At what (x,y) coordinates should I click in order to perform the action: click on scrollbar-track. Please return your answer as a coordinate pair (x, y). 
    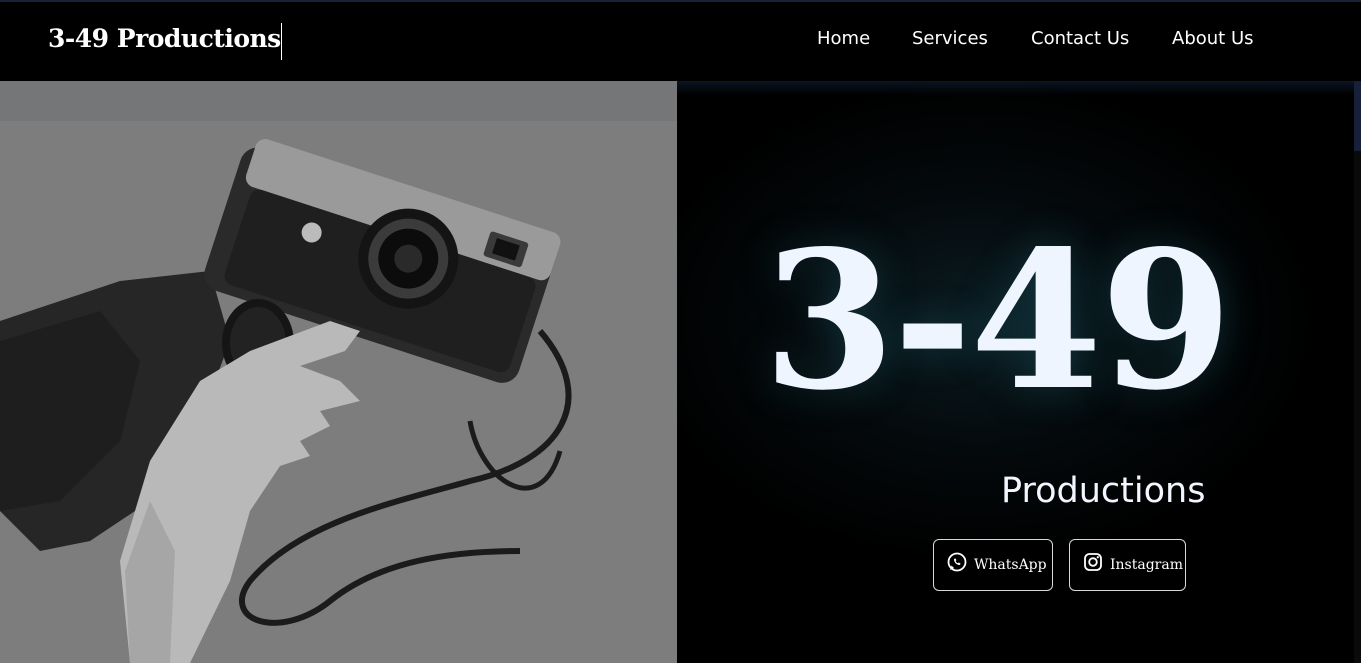
    Looking at the image, I should click on (1357, 372).